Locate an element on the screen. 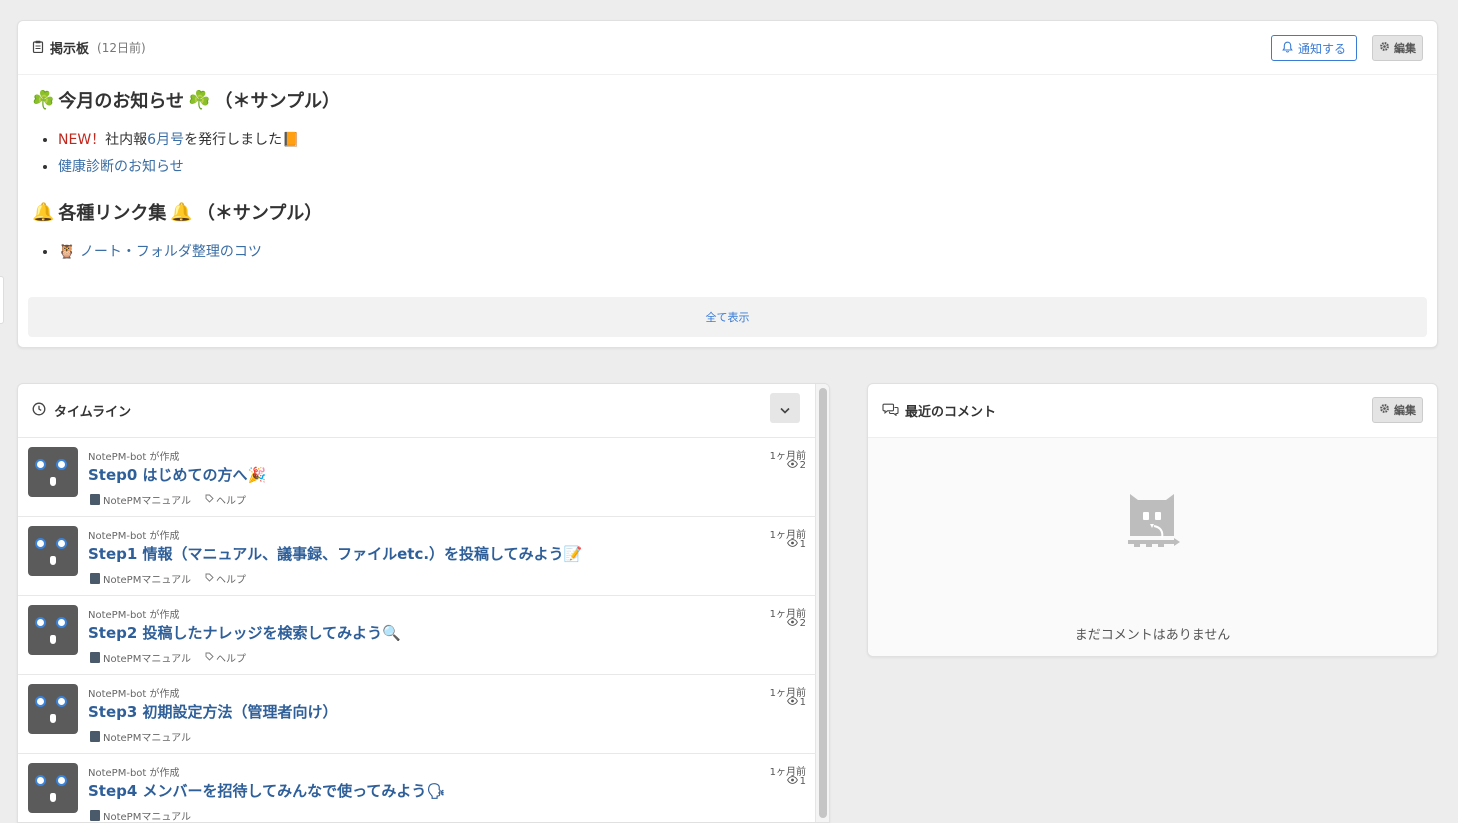 This screenshot has width=1458, height=823. health-check-link: 健康診断のお知らせ is located at coordinates (121, 167).